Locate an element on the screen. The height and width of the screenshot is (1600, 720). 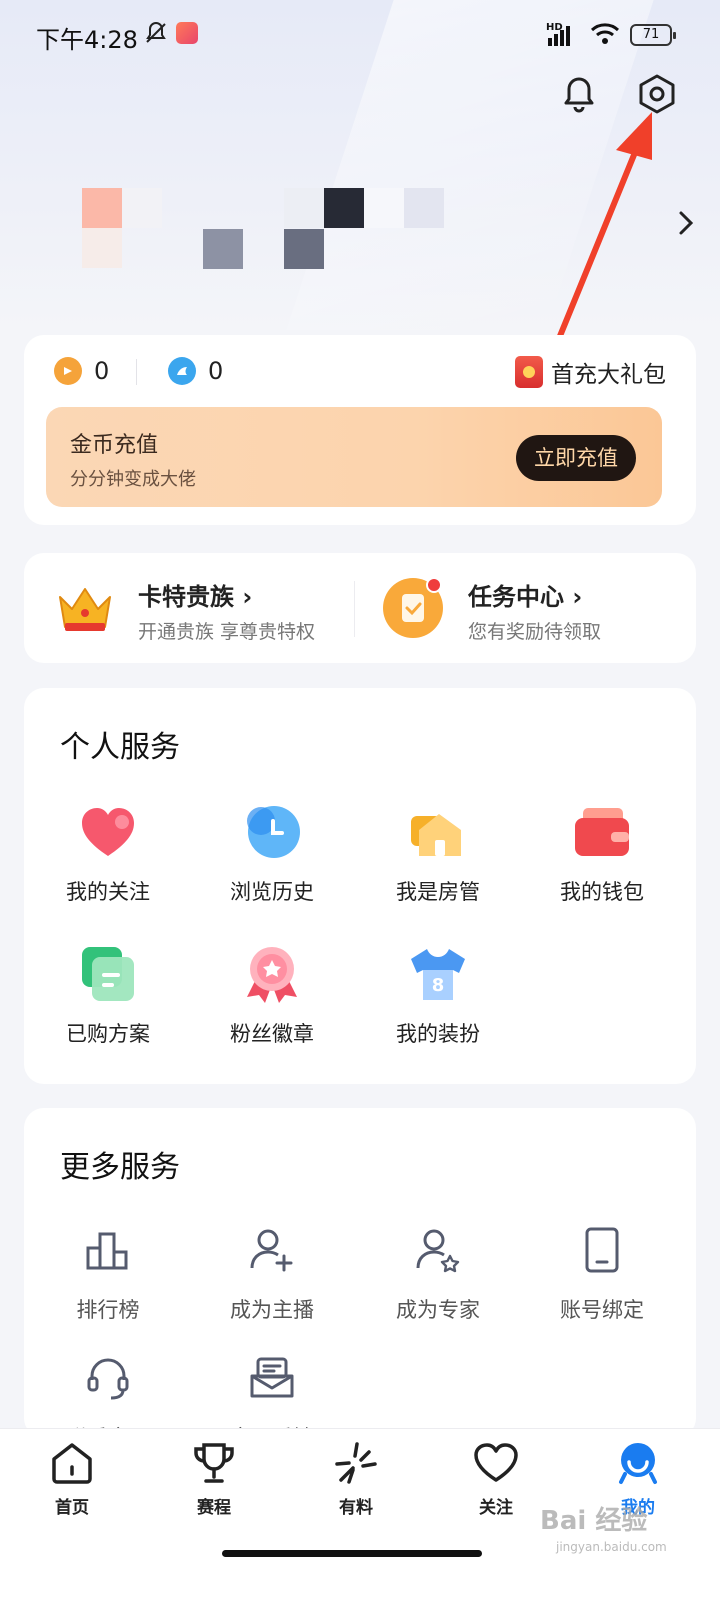
service-ranking: 排行榜 is located at coordinates (108, 1271).